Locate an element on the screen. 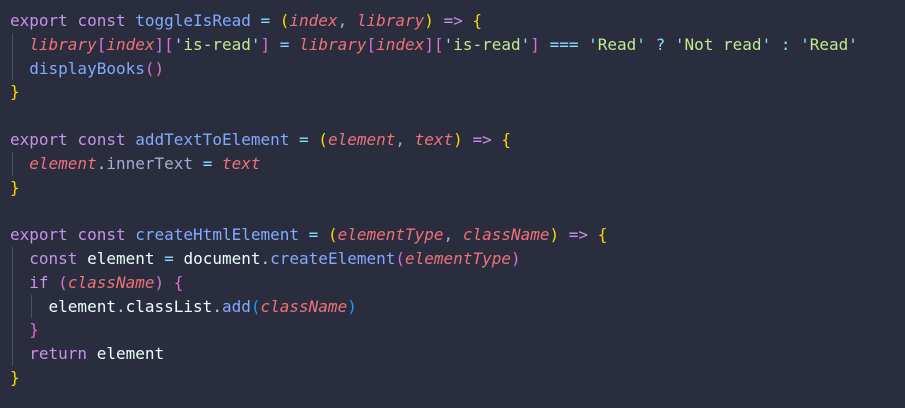  code-line: if (className) { is located at coordinates (457, 282).